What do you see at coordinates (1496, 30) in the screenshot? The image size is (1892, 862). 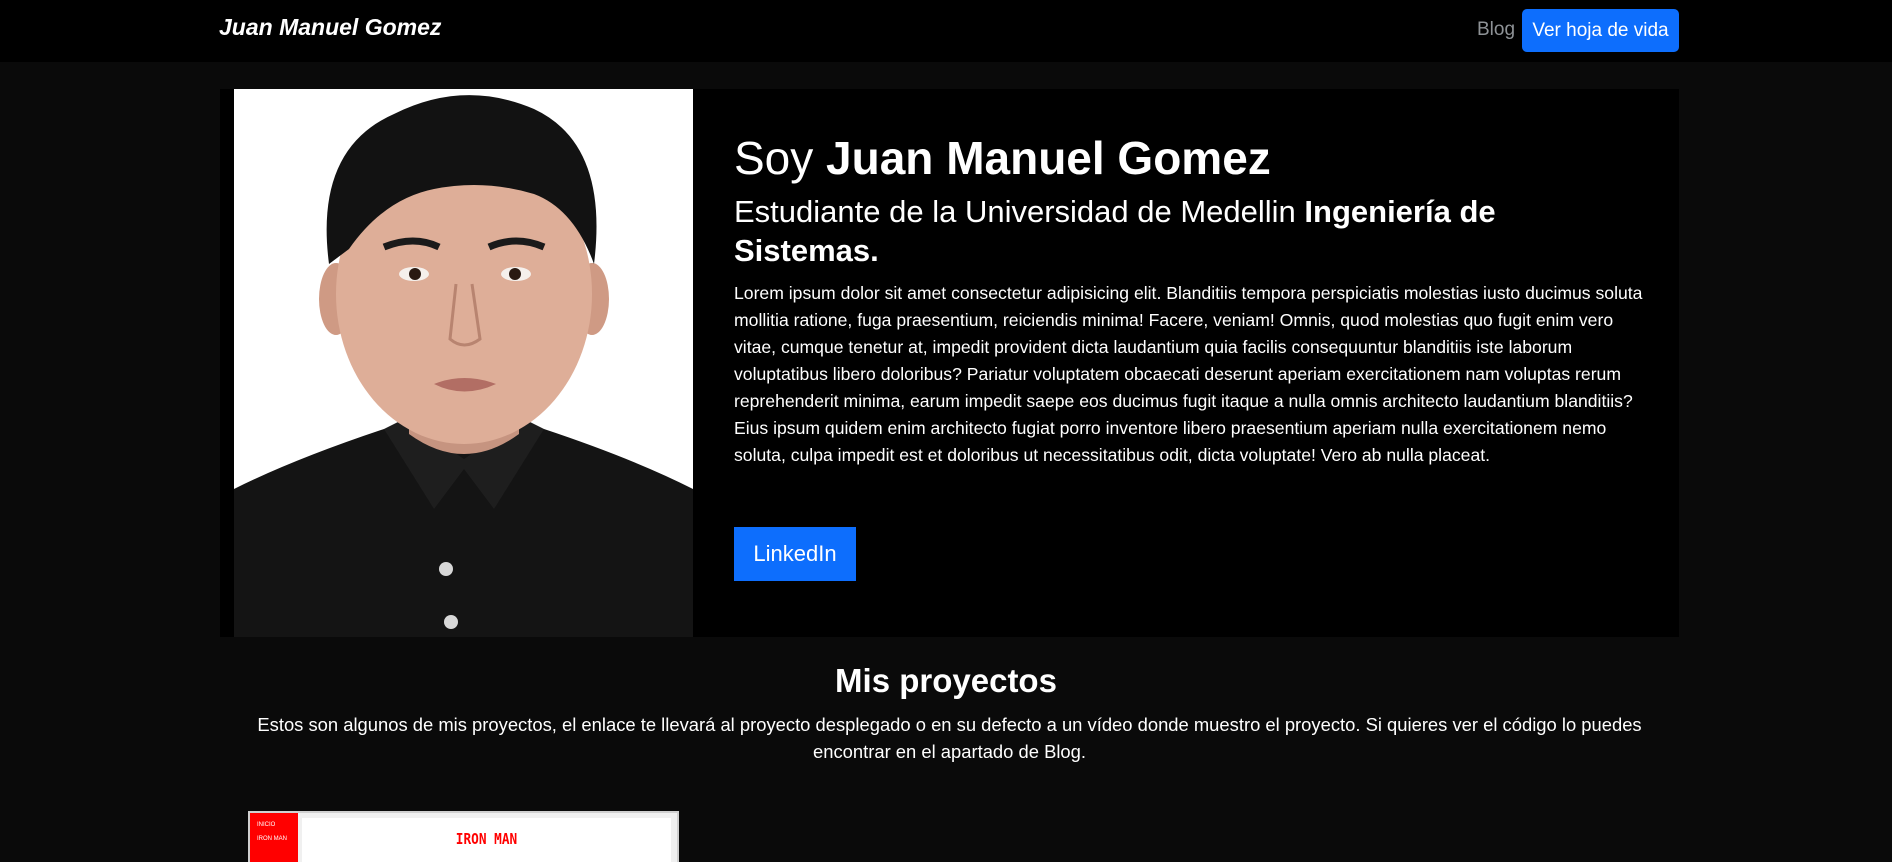 I see `nav-link-blog: Blog` at bounding box center [1496, 30].